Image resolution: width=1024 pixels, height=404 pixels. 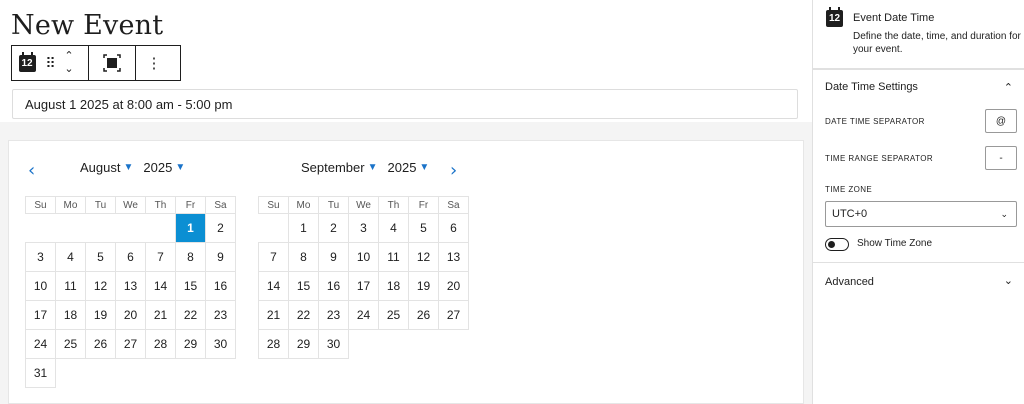 I want to click on show-time-zone-toggle, so click(x=837, y=244).